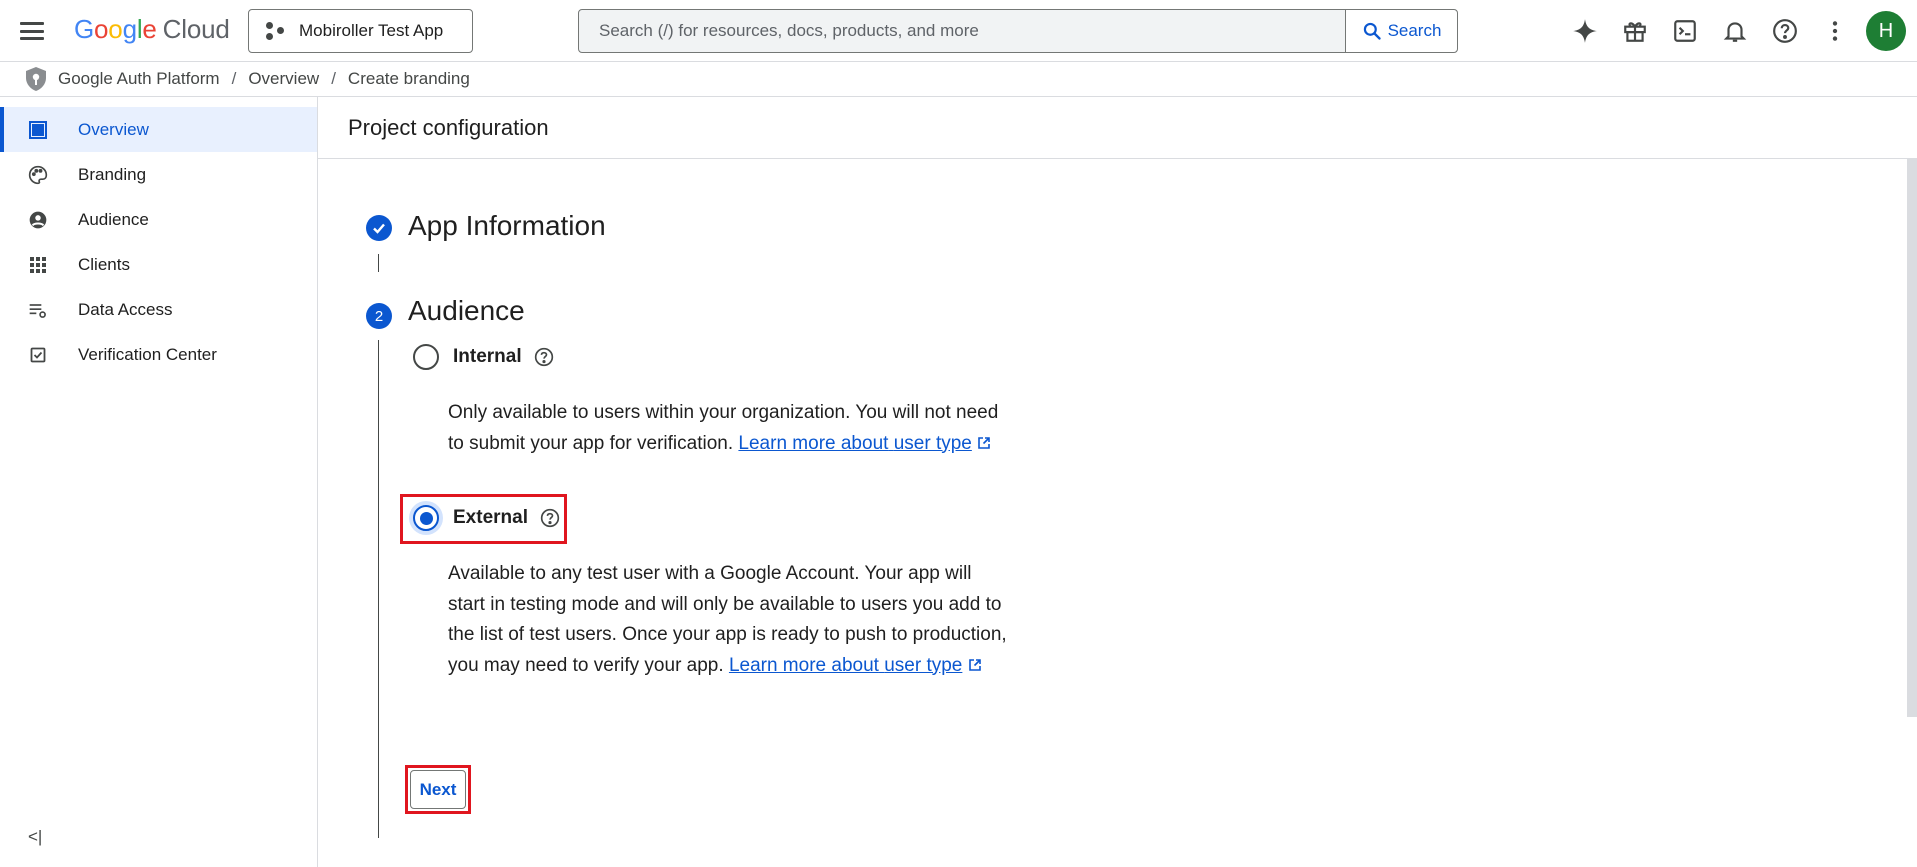 The image size is (1917, 867). What do you see at coordinates (113, 129) in the screenshot?
I see `sidebar-item-label: Overview` at bounding box center [113, 129].